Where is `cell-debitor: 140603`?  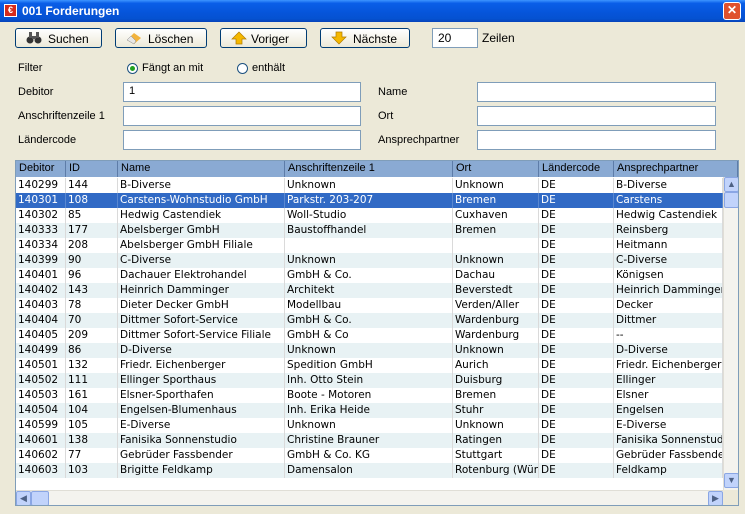 cell-debitor: 140603 is located at coordinates (41, 470).